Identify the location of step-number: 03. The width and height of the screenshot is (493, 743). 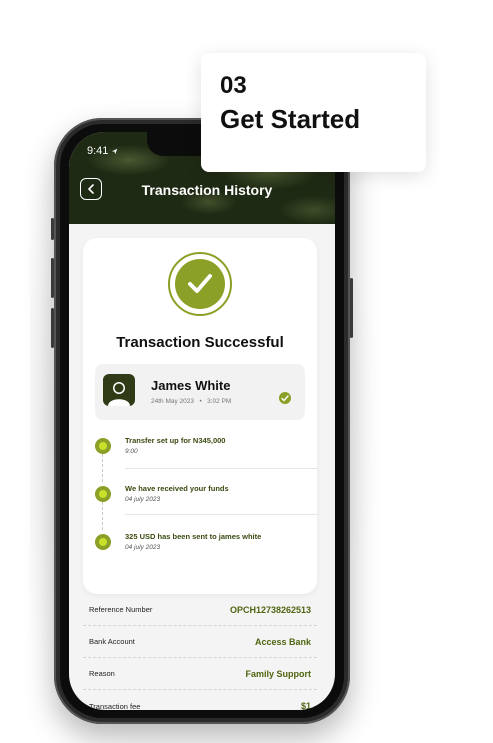
(233, 85).